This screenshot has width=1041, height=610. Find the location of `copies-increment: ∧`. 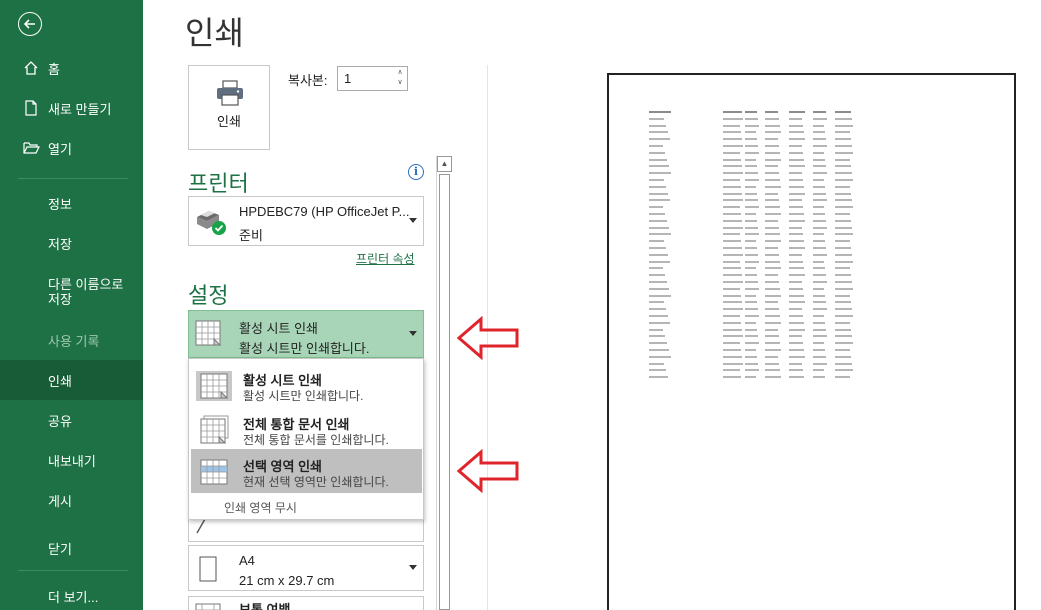

copies-increment: ∧ is located at coordinates (400, 73).